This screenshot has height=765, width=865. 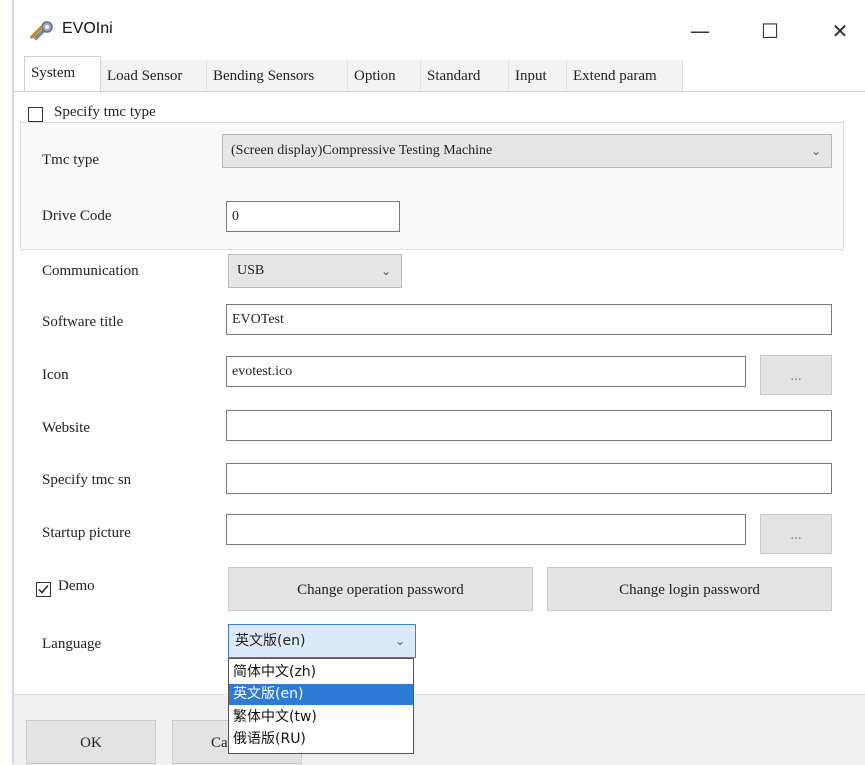 I want to click on demo-checkbox, so click(x=43, y=589).